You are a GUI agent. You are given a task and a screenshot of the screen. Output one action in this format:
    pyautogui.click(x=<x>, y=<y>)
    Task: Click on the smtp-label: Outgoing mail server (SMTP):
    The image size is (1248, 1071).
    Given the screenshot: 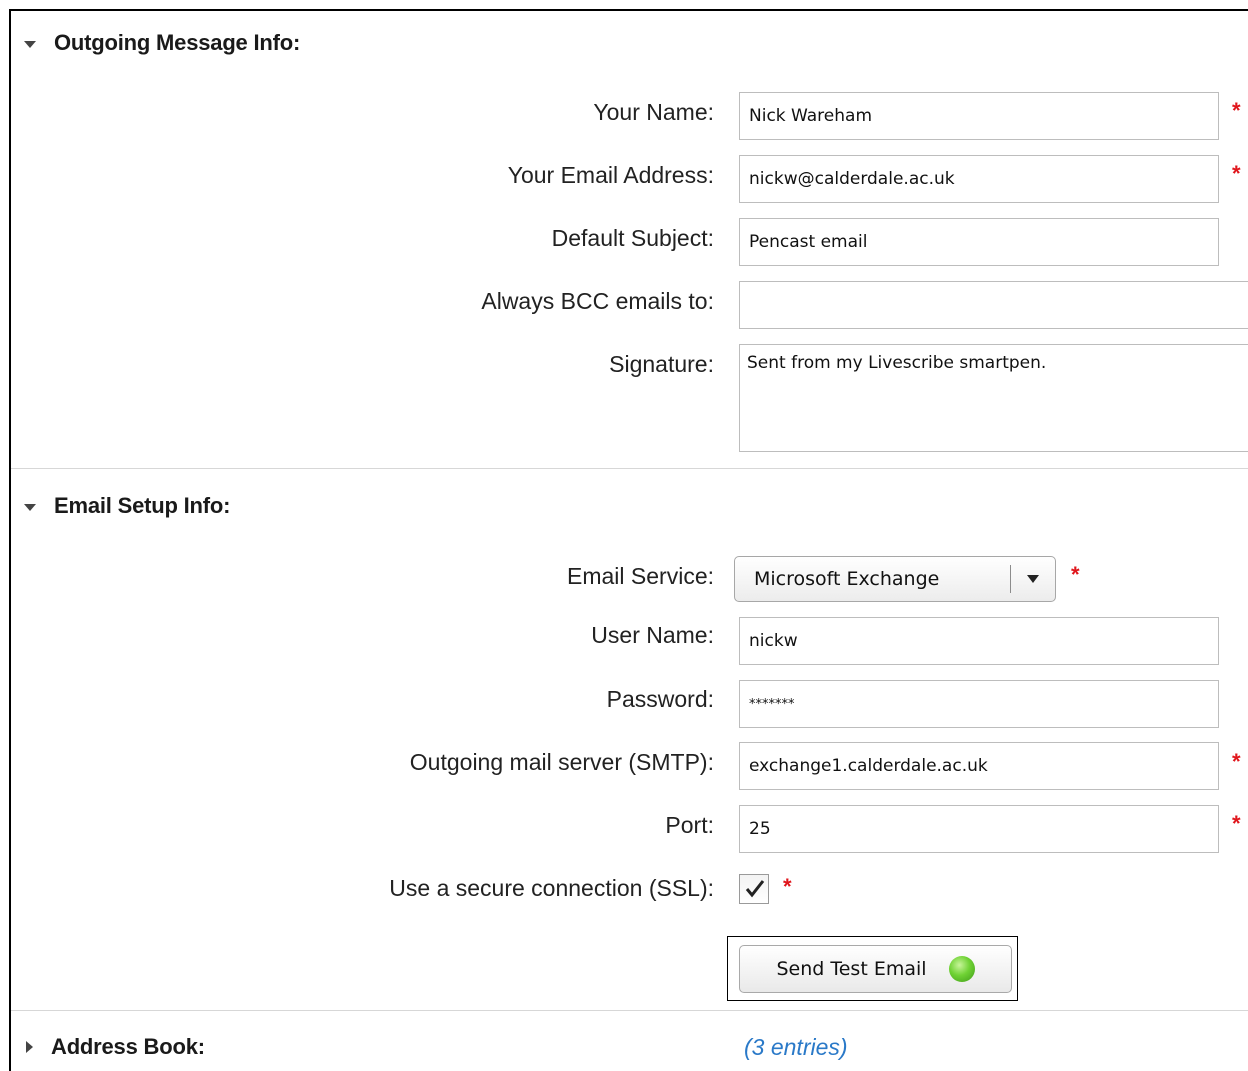 What is the action you would take?
    pyautogui.click(x=561, y=762)
    